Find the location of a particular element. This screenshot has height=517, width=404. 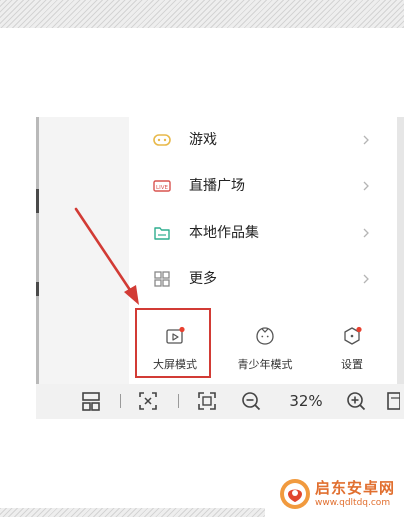

svg-text: LIVE is located at coordinates (162, 188).